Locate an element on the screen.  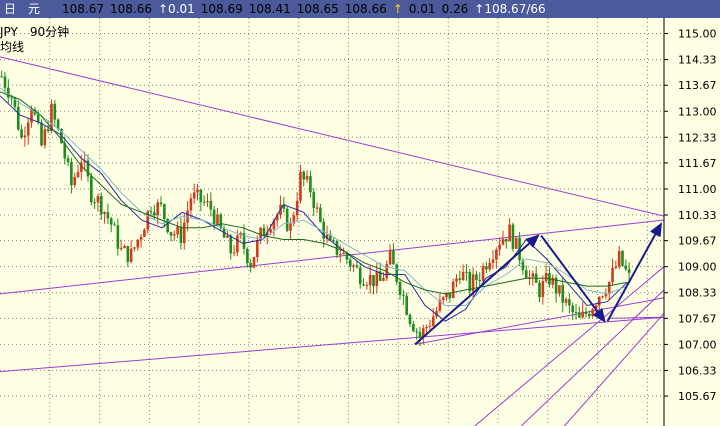
y-tick-label: 110.33 is located at coordinates (697, 215).